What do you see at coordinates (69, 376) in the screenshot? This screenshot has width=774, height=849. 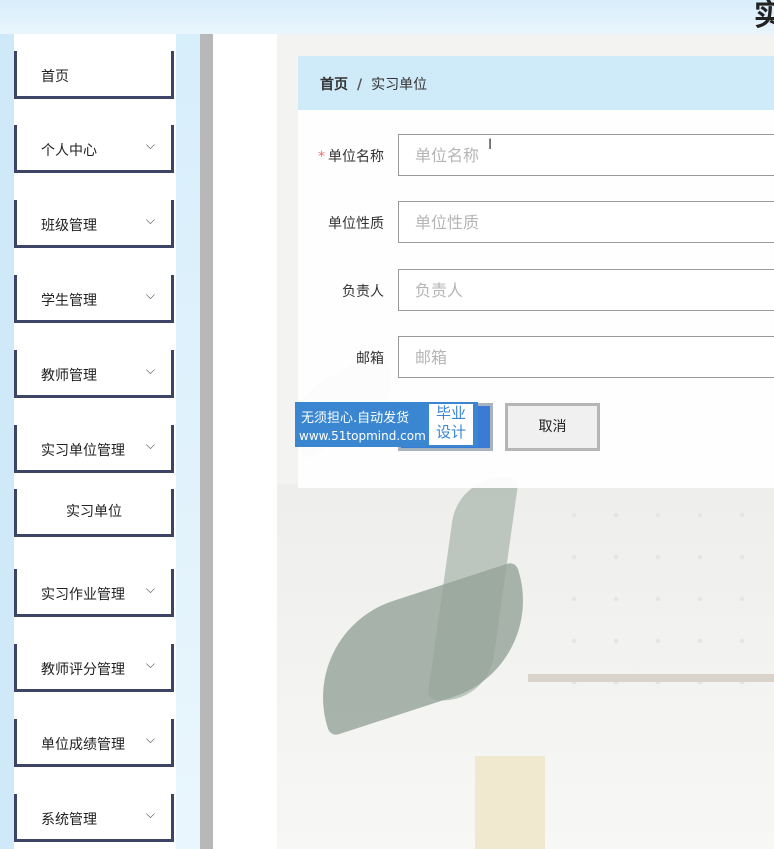 I see `sidebar-item-label: 教师管理` at bounding box center [69, 376].